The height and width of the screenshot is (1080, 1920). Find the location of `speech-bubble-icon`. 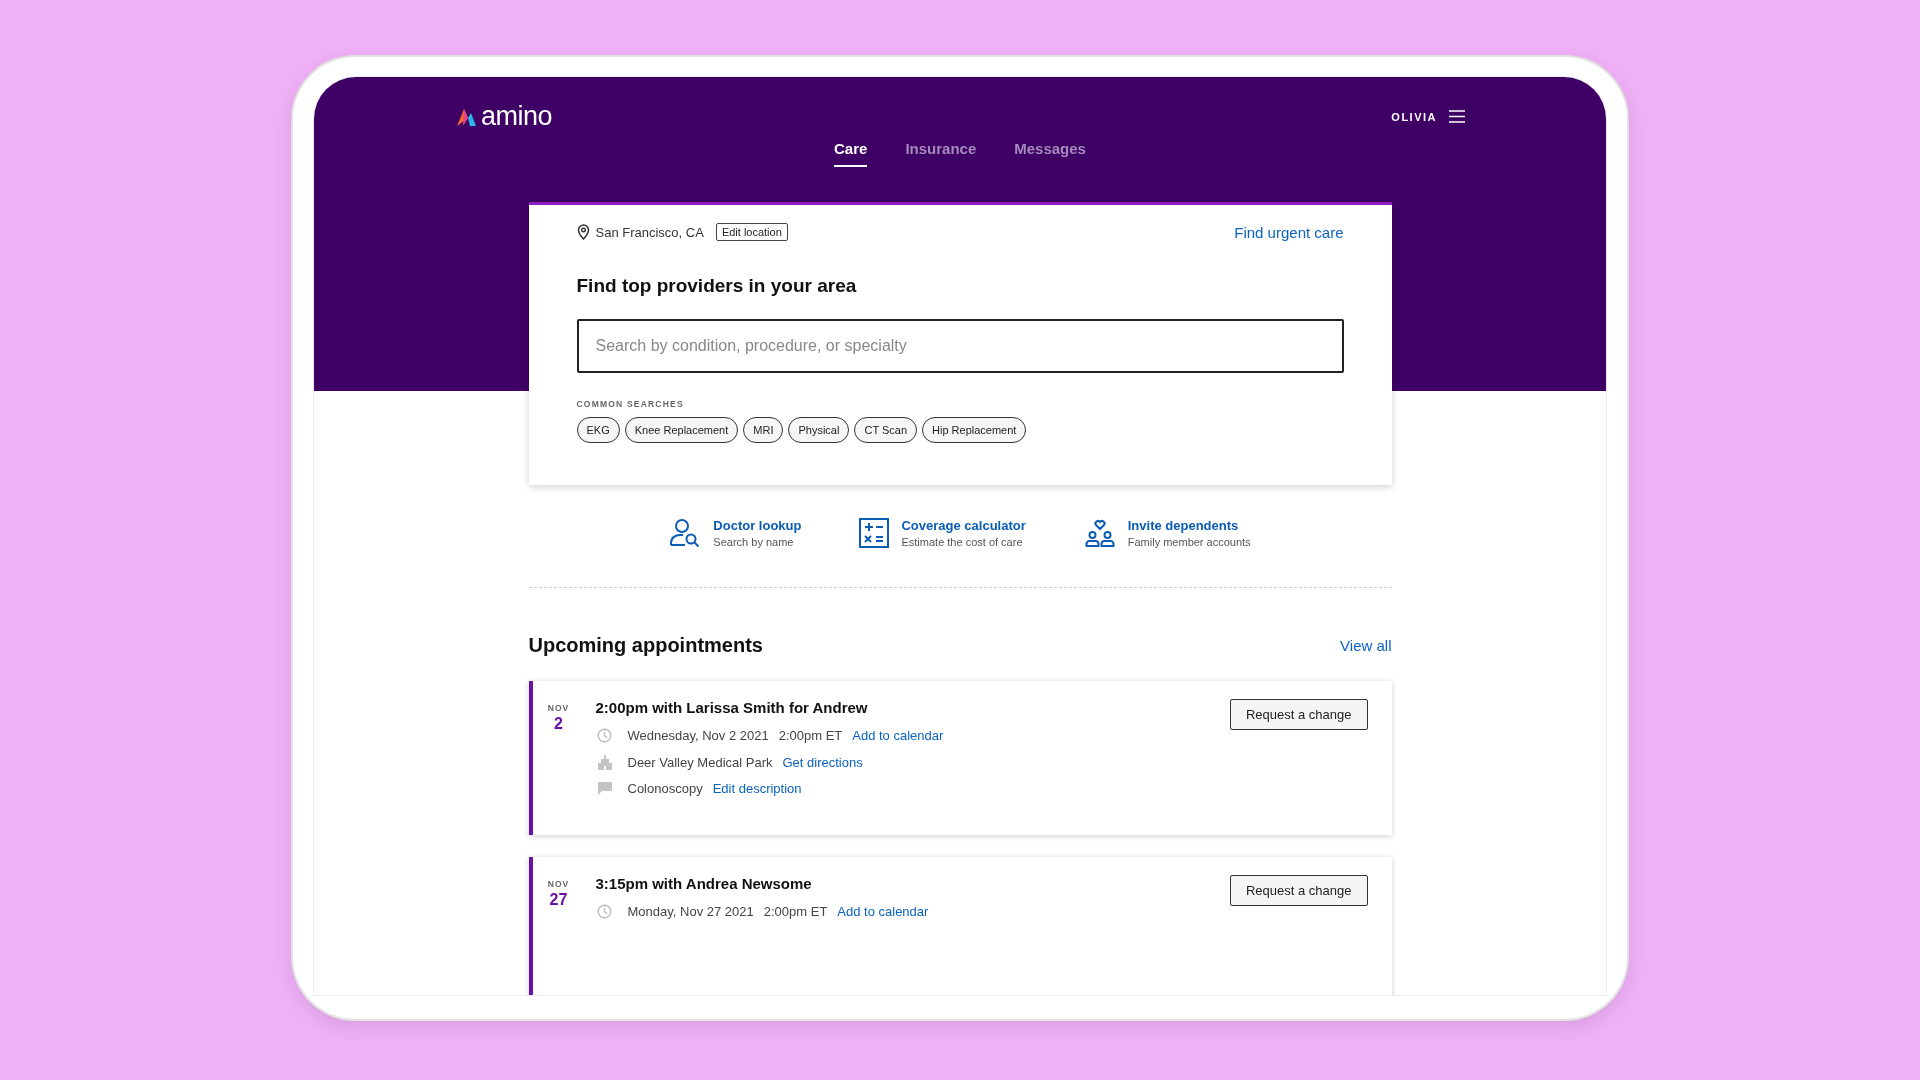

speech-bubble-icon is located at coordinates (604, 788).